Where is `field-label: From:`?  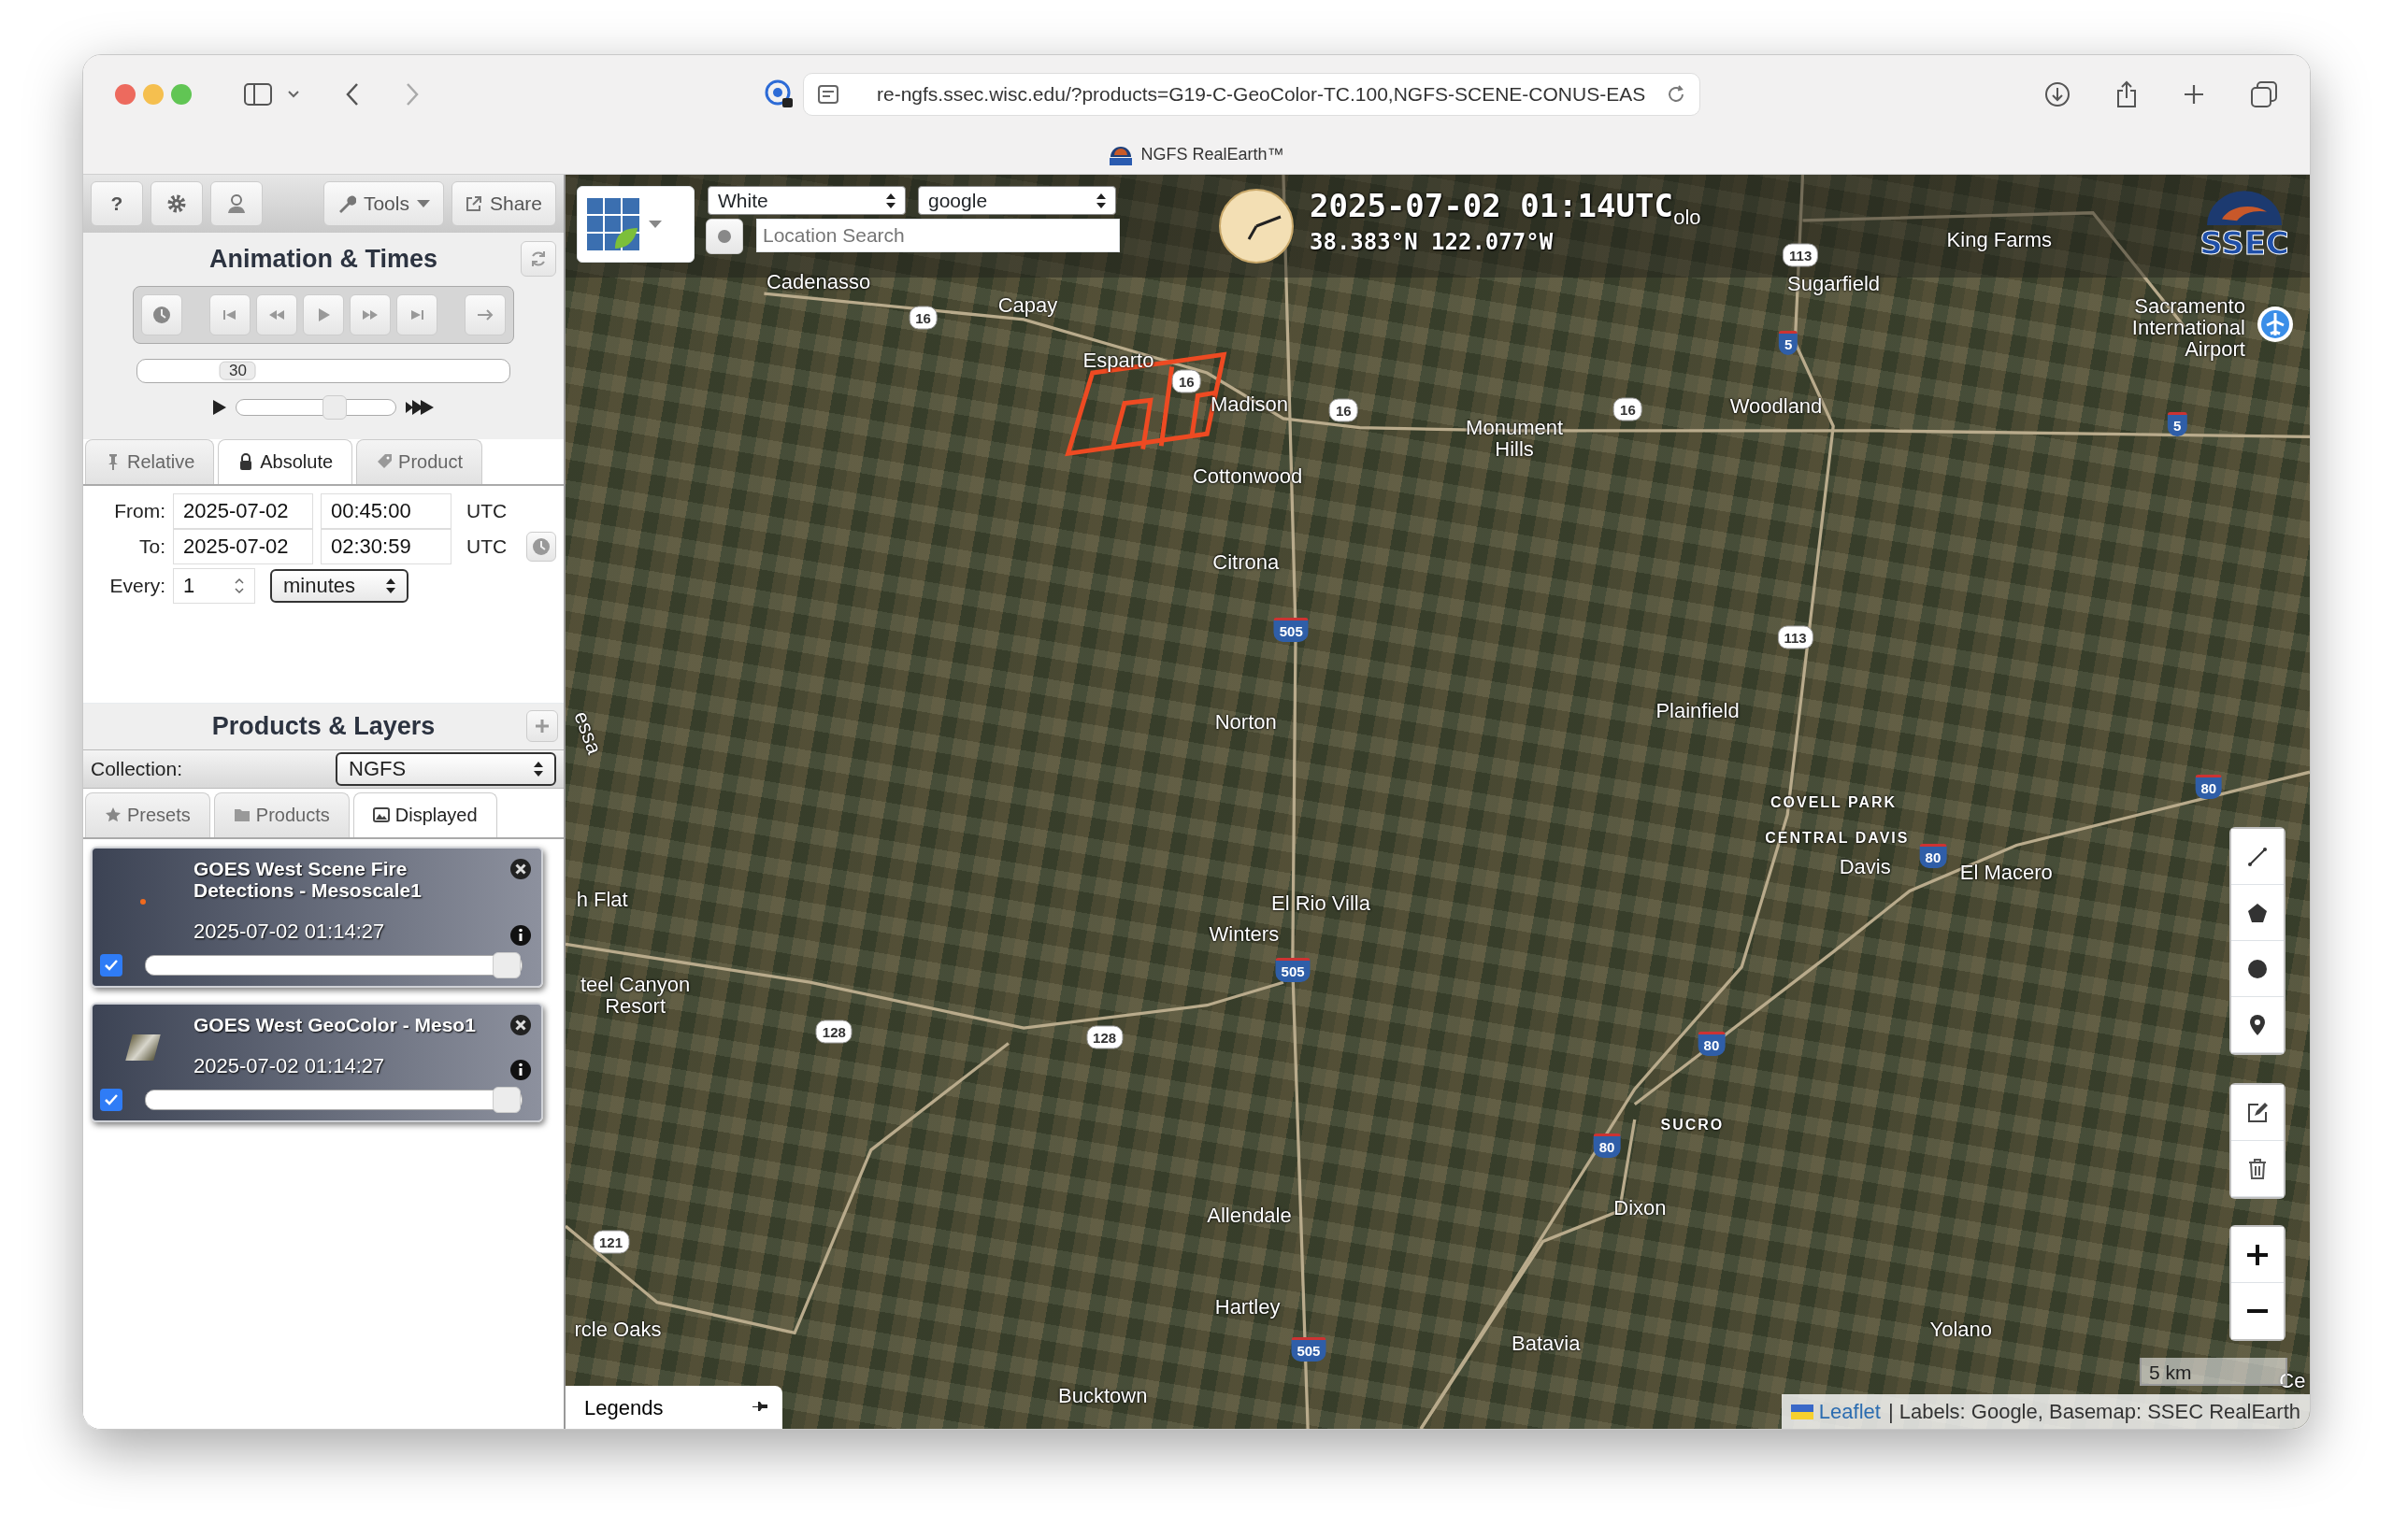
field-label: From: is located at coordinates (139, 510).